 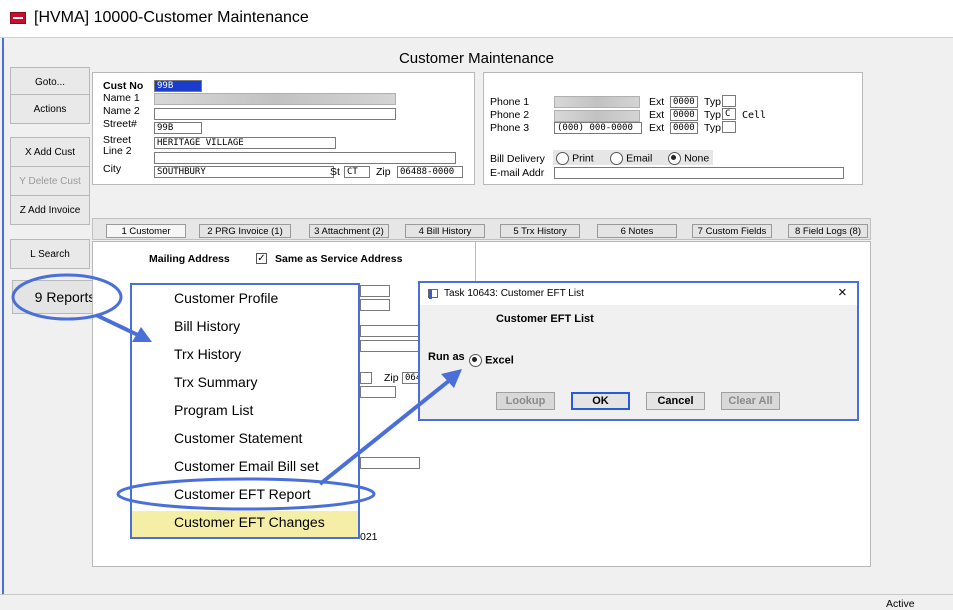 I want to click on eft-report-highlight-ellipse, so click(x=246, y=494).